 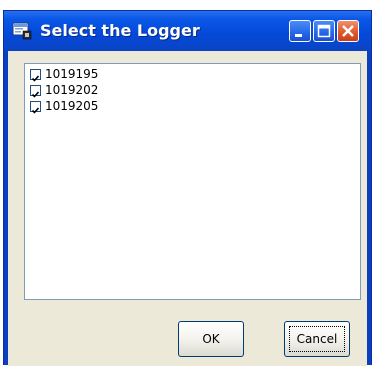 I want to click on maximize-icon, so click(x=324, y=31).